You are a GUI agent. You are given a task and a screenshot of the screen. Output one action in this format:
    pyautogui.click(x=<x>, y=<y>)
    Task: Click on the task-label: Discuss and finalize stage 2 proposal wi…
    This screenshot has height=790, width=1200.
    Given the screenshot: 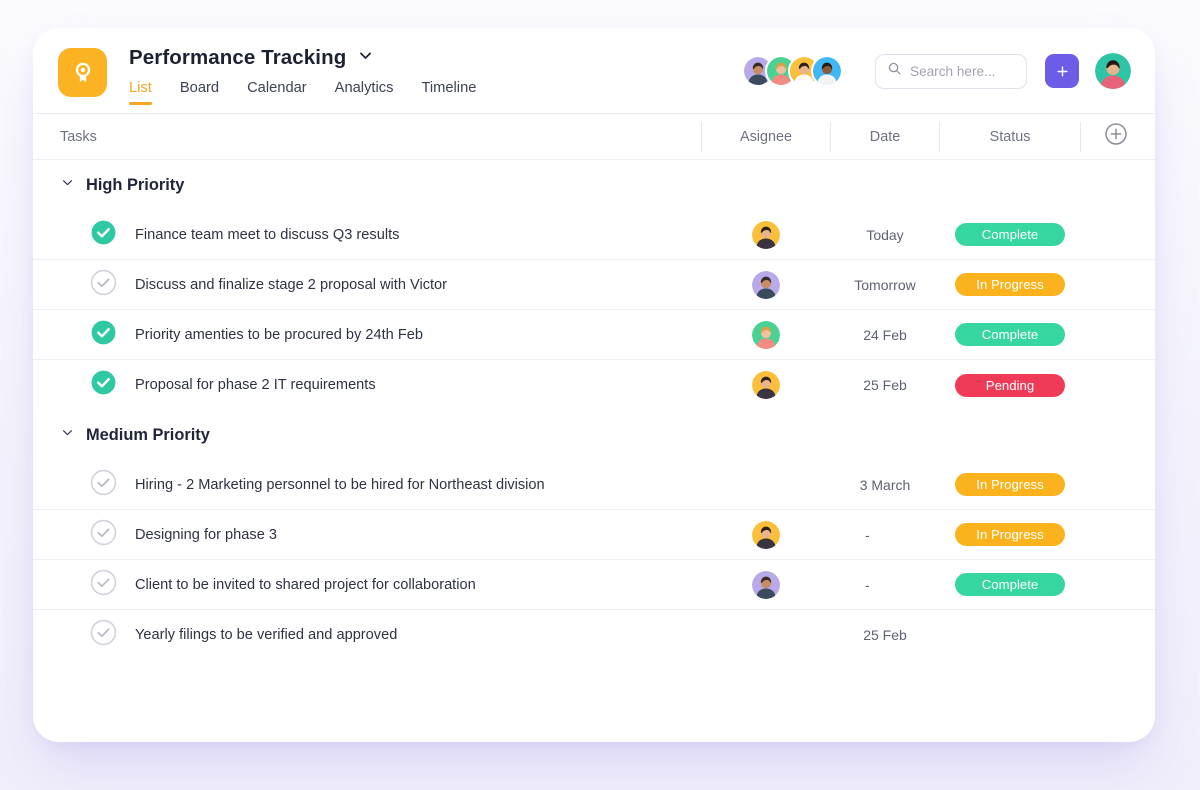 What is the action you would take?
    pyautogui.click(x=291, y=284)
    